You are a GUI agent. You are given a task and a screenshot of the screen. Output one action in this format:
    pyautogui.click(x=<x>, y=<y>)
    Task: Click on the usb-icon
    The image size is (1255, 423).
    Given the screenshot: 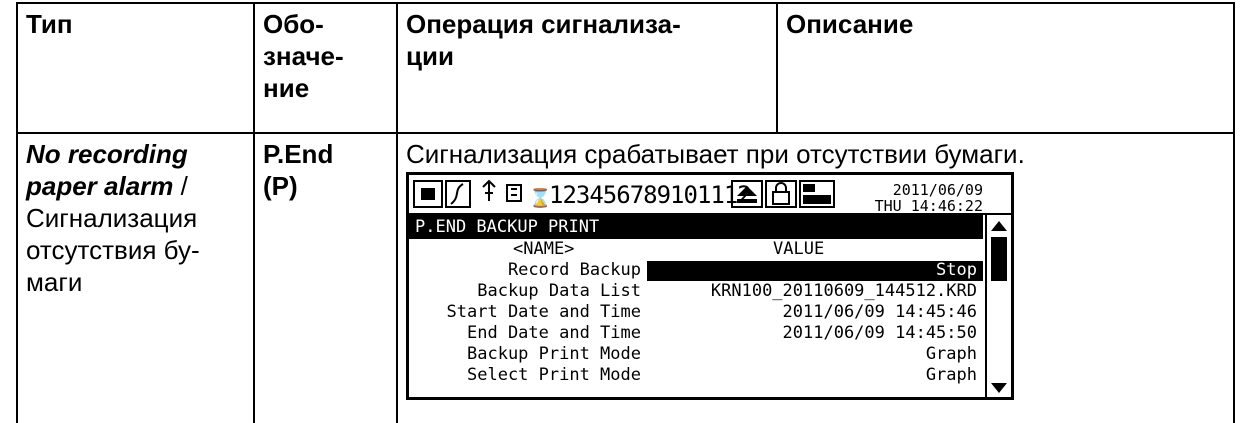 What is the action you would take?
    pyautogui.click(x=505, y=196)
    